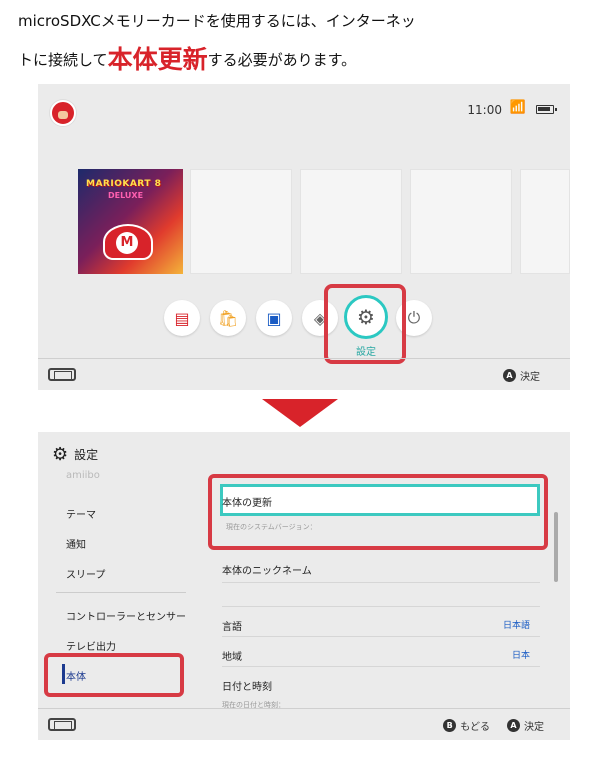 Image resolution: width=600 pixels, height=769 pixels. Describe the element at coordinates (63, 60) in the screenshot. I see `instruction-prefix: トに接続して` at that location.